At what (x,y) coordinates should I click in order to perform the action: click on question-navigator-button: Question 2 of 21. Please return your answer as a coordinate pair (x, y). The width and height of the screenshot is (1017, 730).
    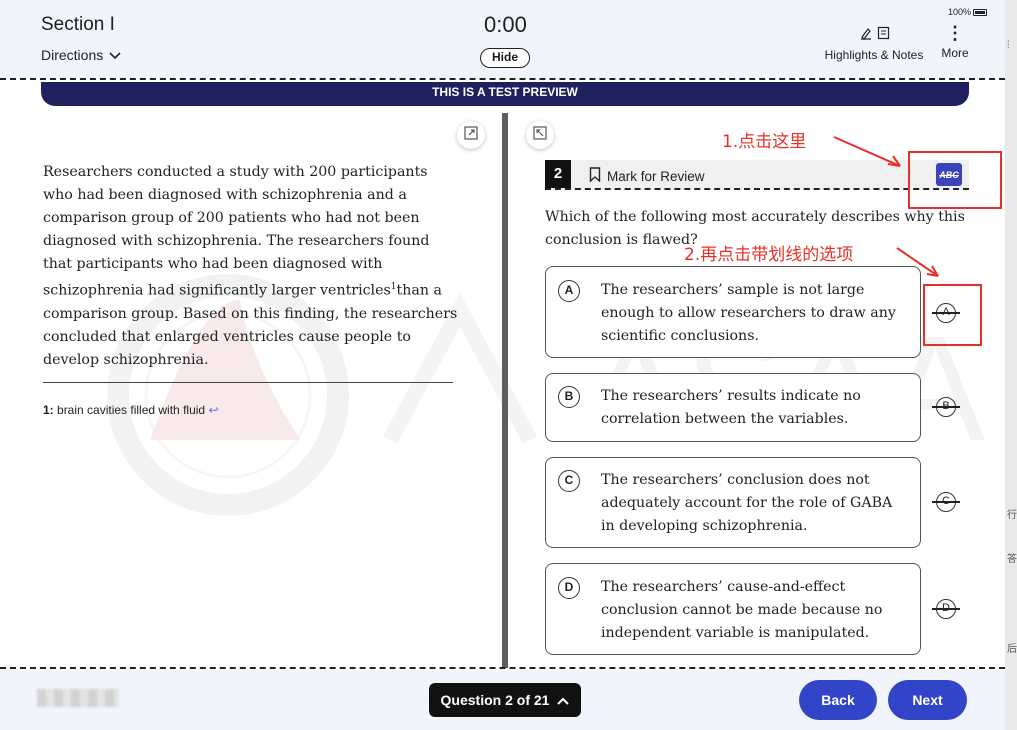
    Looking at the image, I should click on (505, 700).